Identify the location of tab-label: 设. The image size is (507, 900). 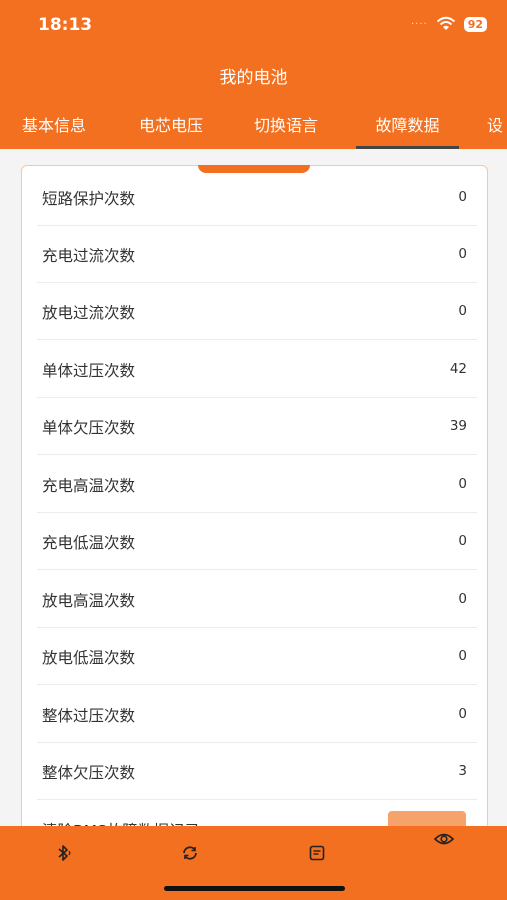
(495, 125).